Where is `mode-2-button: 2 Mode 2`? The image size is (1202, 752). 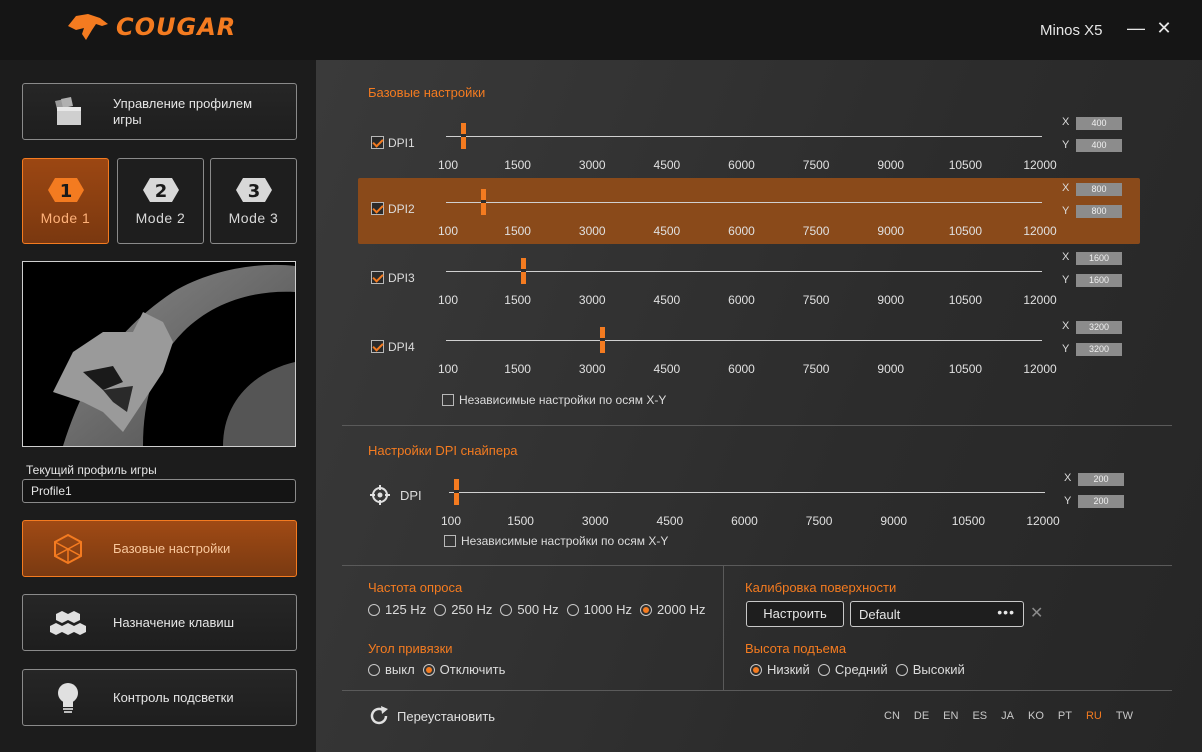 mode-2-button: 2 Mode 2 is located at coordinates (160, 201).